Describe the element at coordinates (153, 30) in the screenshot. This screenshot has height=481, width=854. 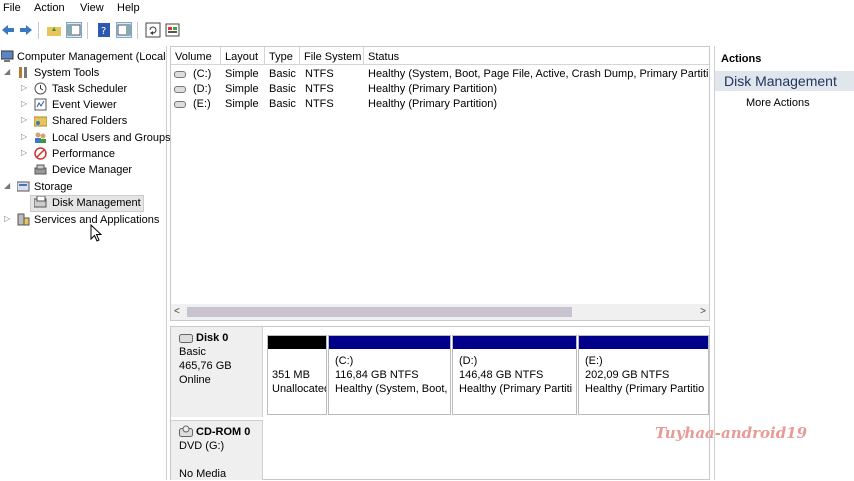
I see `refresh-icon` at that location.